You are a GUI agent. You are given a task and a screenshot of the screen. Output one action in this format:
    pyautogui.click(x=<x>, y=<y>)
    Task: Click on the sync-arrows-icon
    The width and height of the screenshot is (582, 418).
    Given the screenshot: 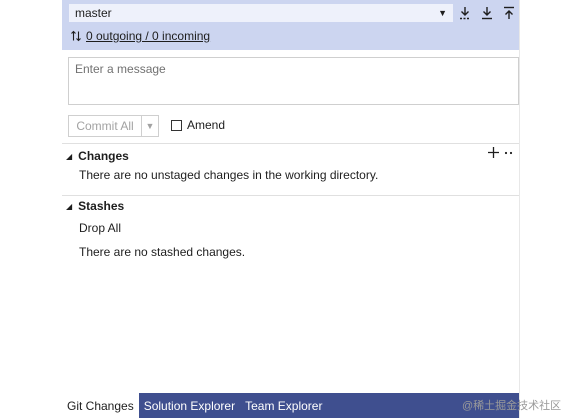 What is the action you would take?
    pyautogui.click(x=76, y=36)
    